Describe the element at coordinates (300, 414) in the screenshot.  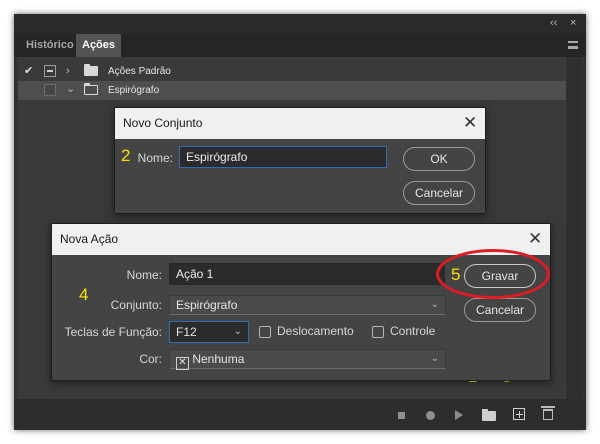
I see `panel-toolbar` at that location.